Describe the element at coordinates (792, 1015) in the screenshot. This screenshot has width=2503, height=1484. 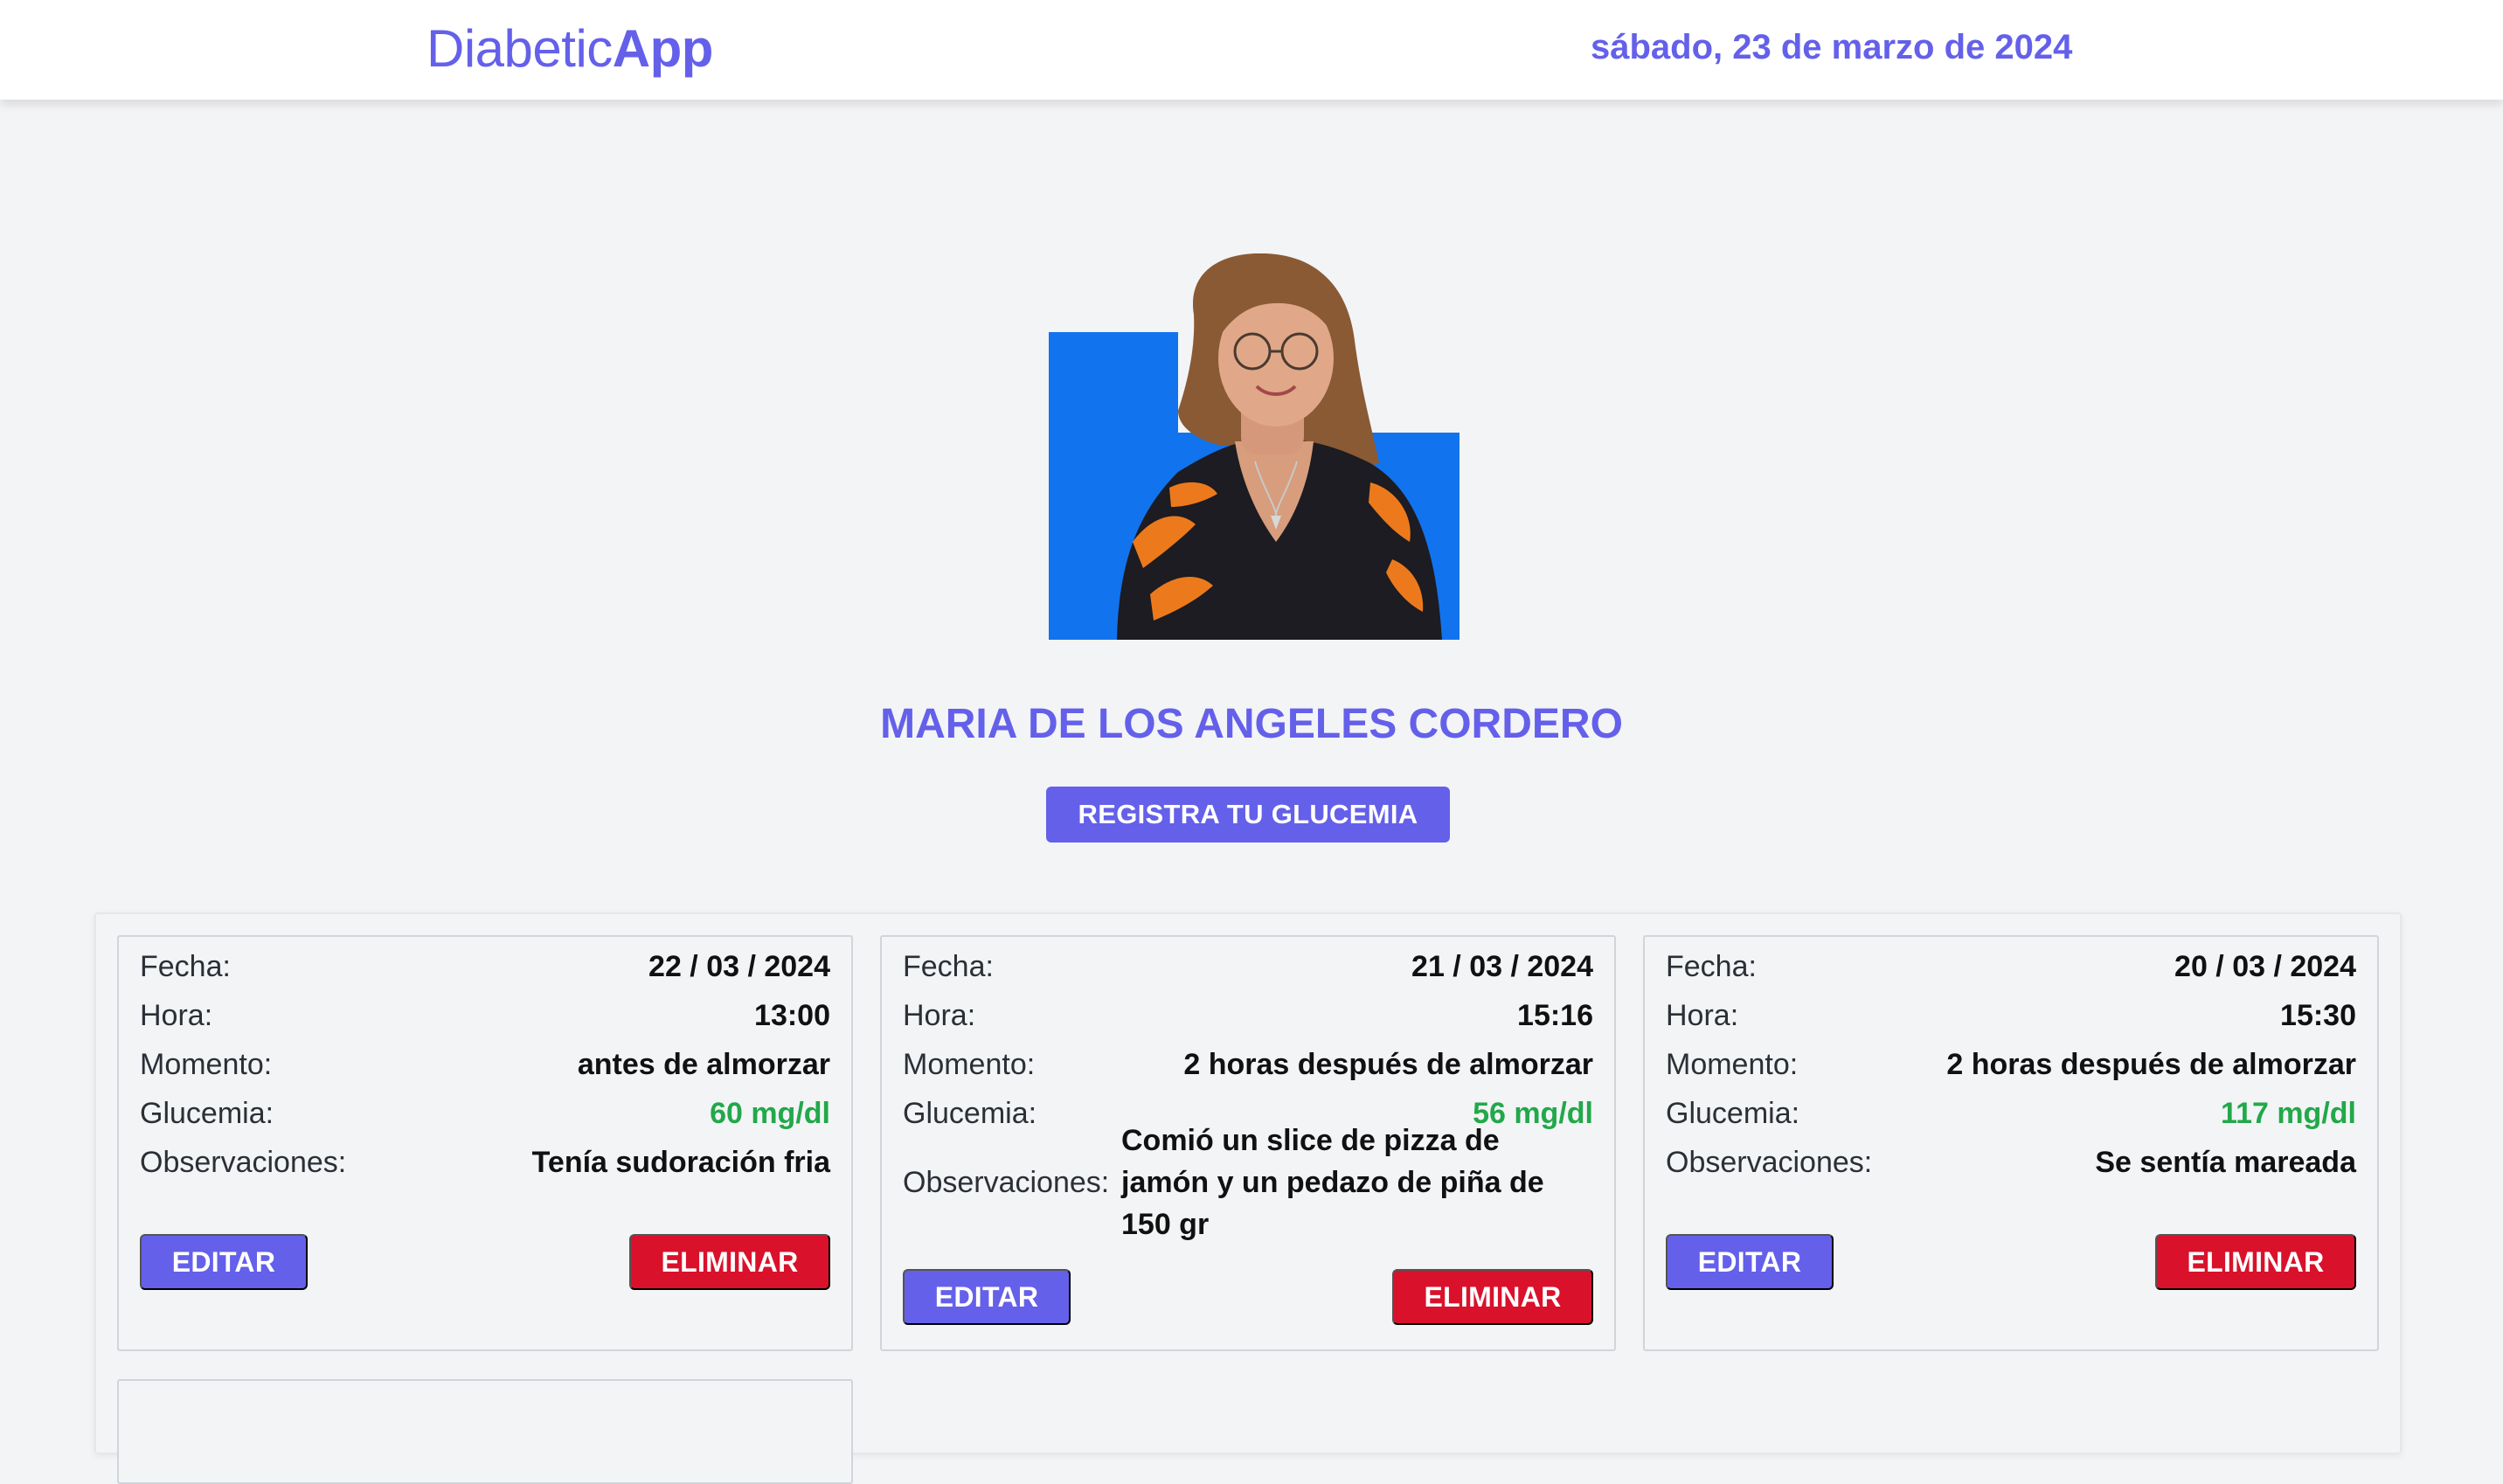
I see `hora-value: 13:00` at that location.